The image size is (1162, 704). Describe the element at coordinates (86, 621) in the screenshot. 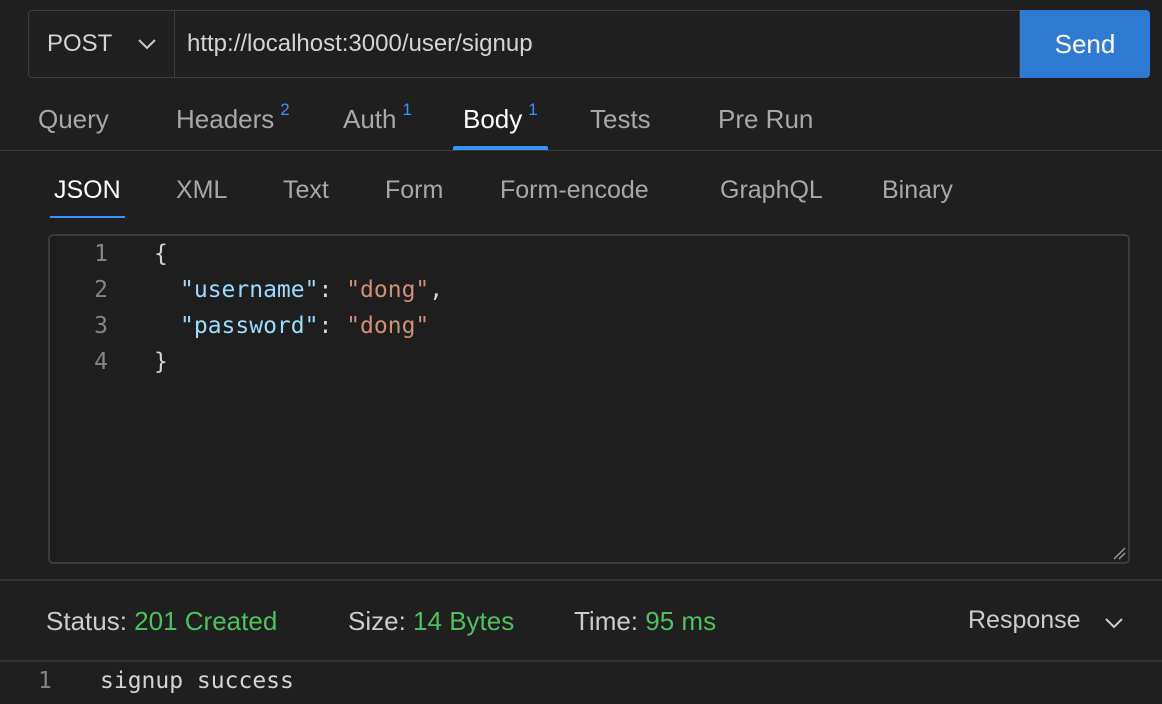

I see `status-label: Status:` at that location.